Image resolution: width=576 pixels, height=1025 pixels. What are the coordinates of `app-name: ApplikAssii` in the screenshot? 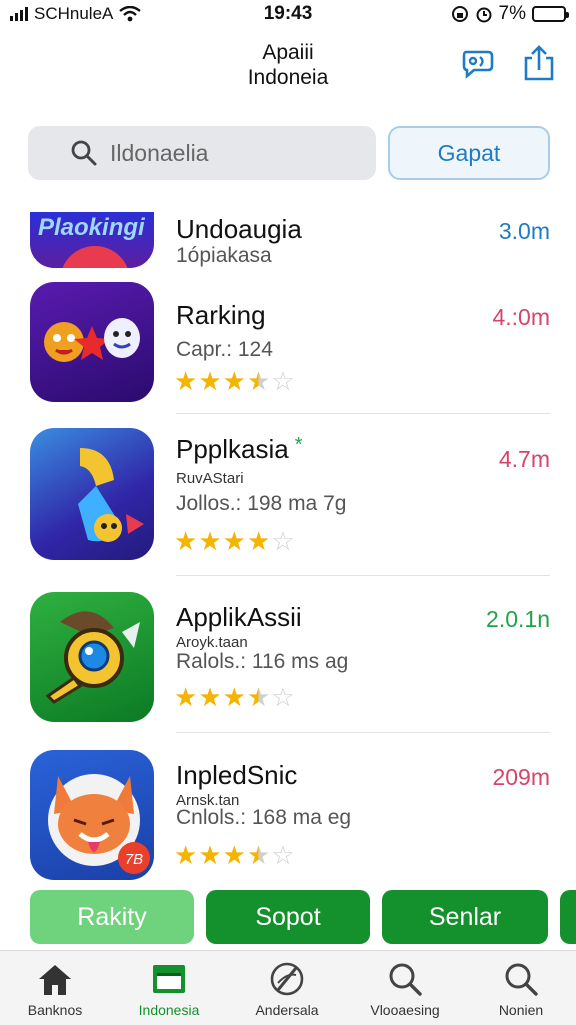 It's located at (239, 617).